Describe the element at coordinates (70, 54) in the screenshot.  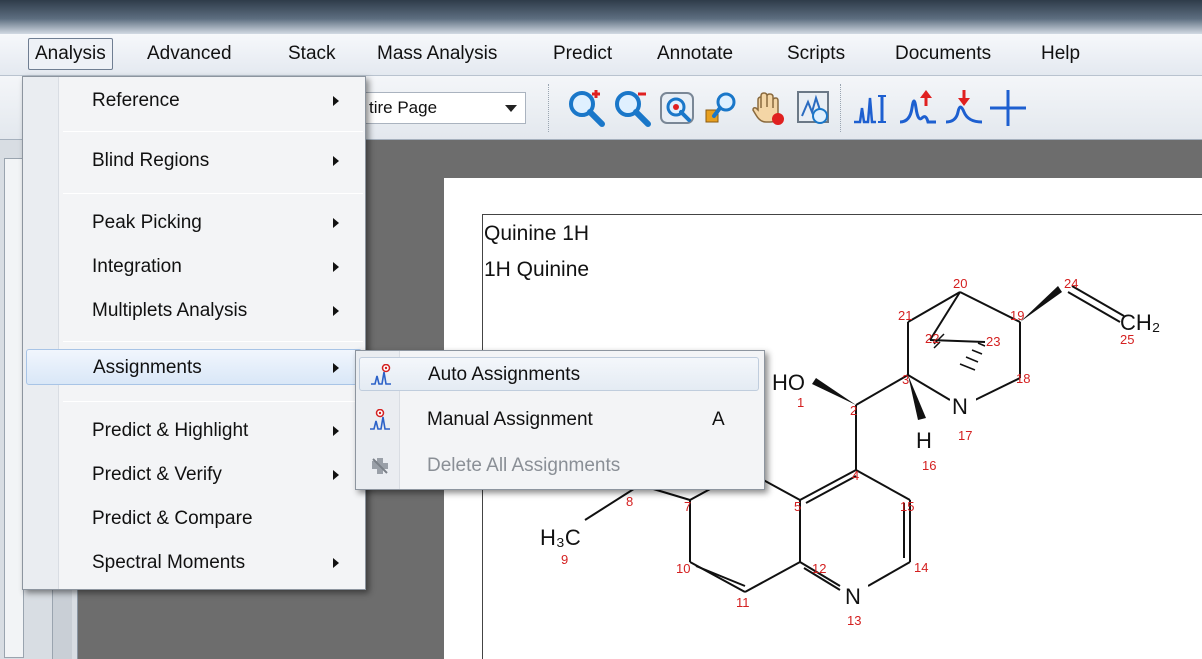
I see `menu-analysis: Analysis` at that location.